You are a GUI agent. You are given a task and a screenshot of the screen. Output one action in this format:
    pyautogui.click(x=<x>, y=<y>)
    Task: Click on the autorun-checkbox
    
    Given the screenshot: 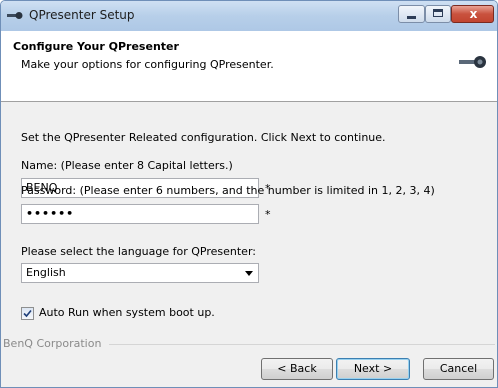 What is the action you would take?
    pyautogui.click(x=27, y=313)
    